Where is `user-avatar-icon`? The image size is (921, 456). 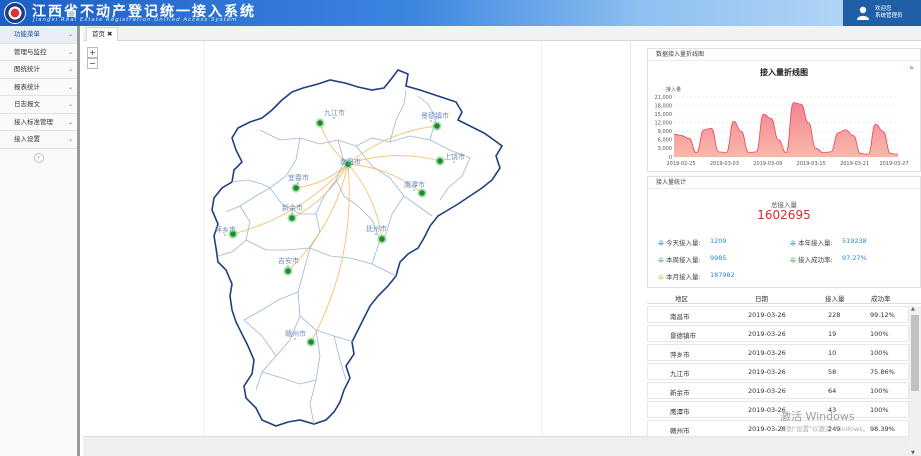 user-avatar-icon is located at coordinates (863, 13).